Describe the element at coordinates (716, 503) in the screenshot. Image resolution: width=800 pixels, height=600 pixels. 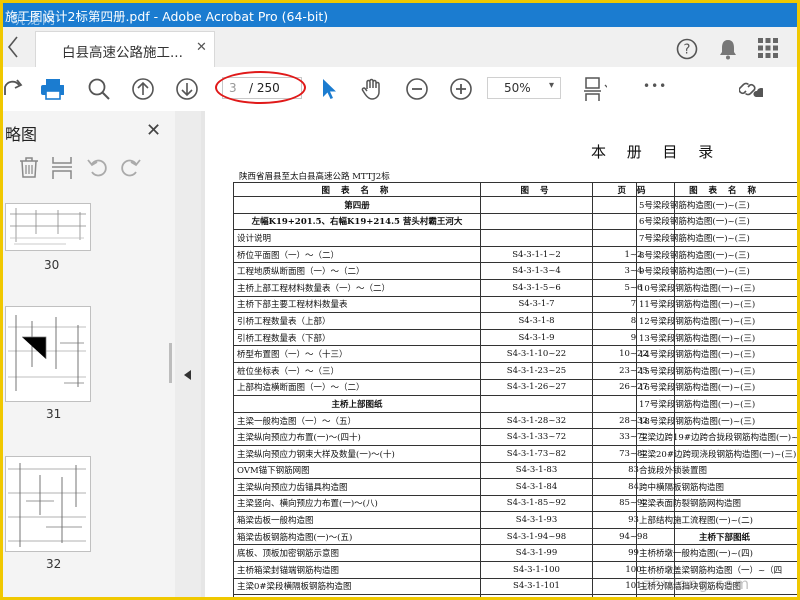
I see `table-row: 主梁表面防裂钢筋网构造图` at that location.